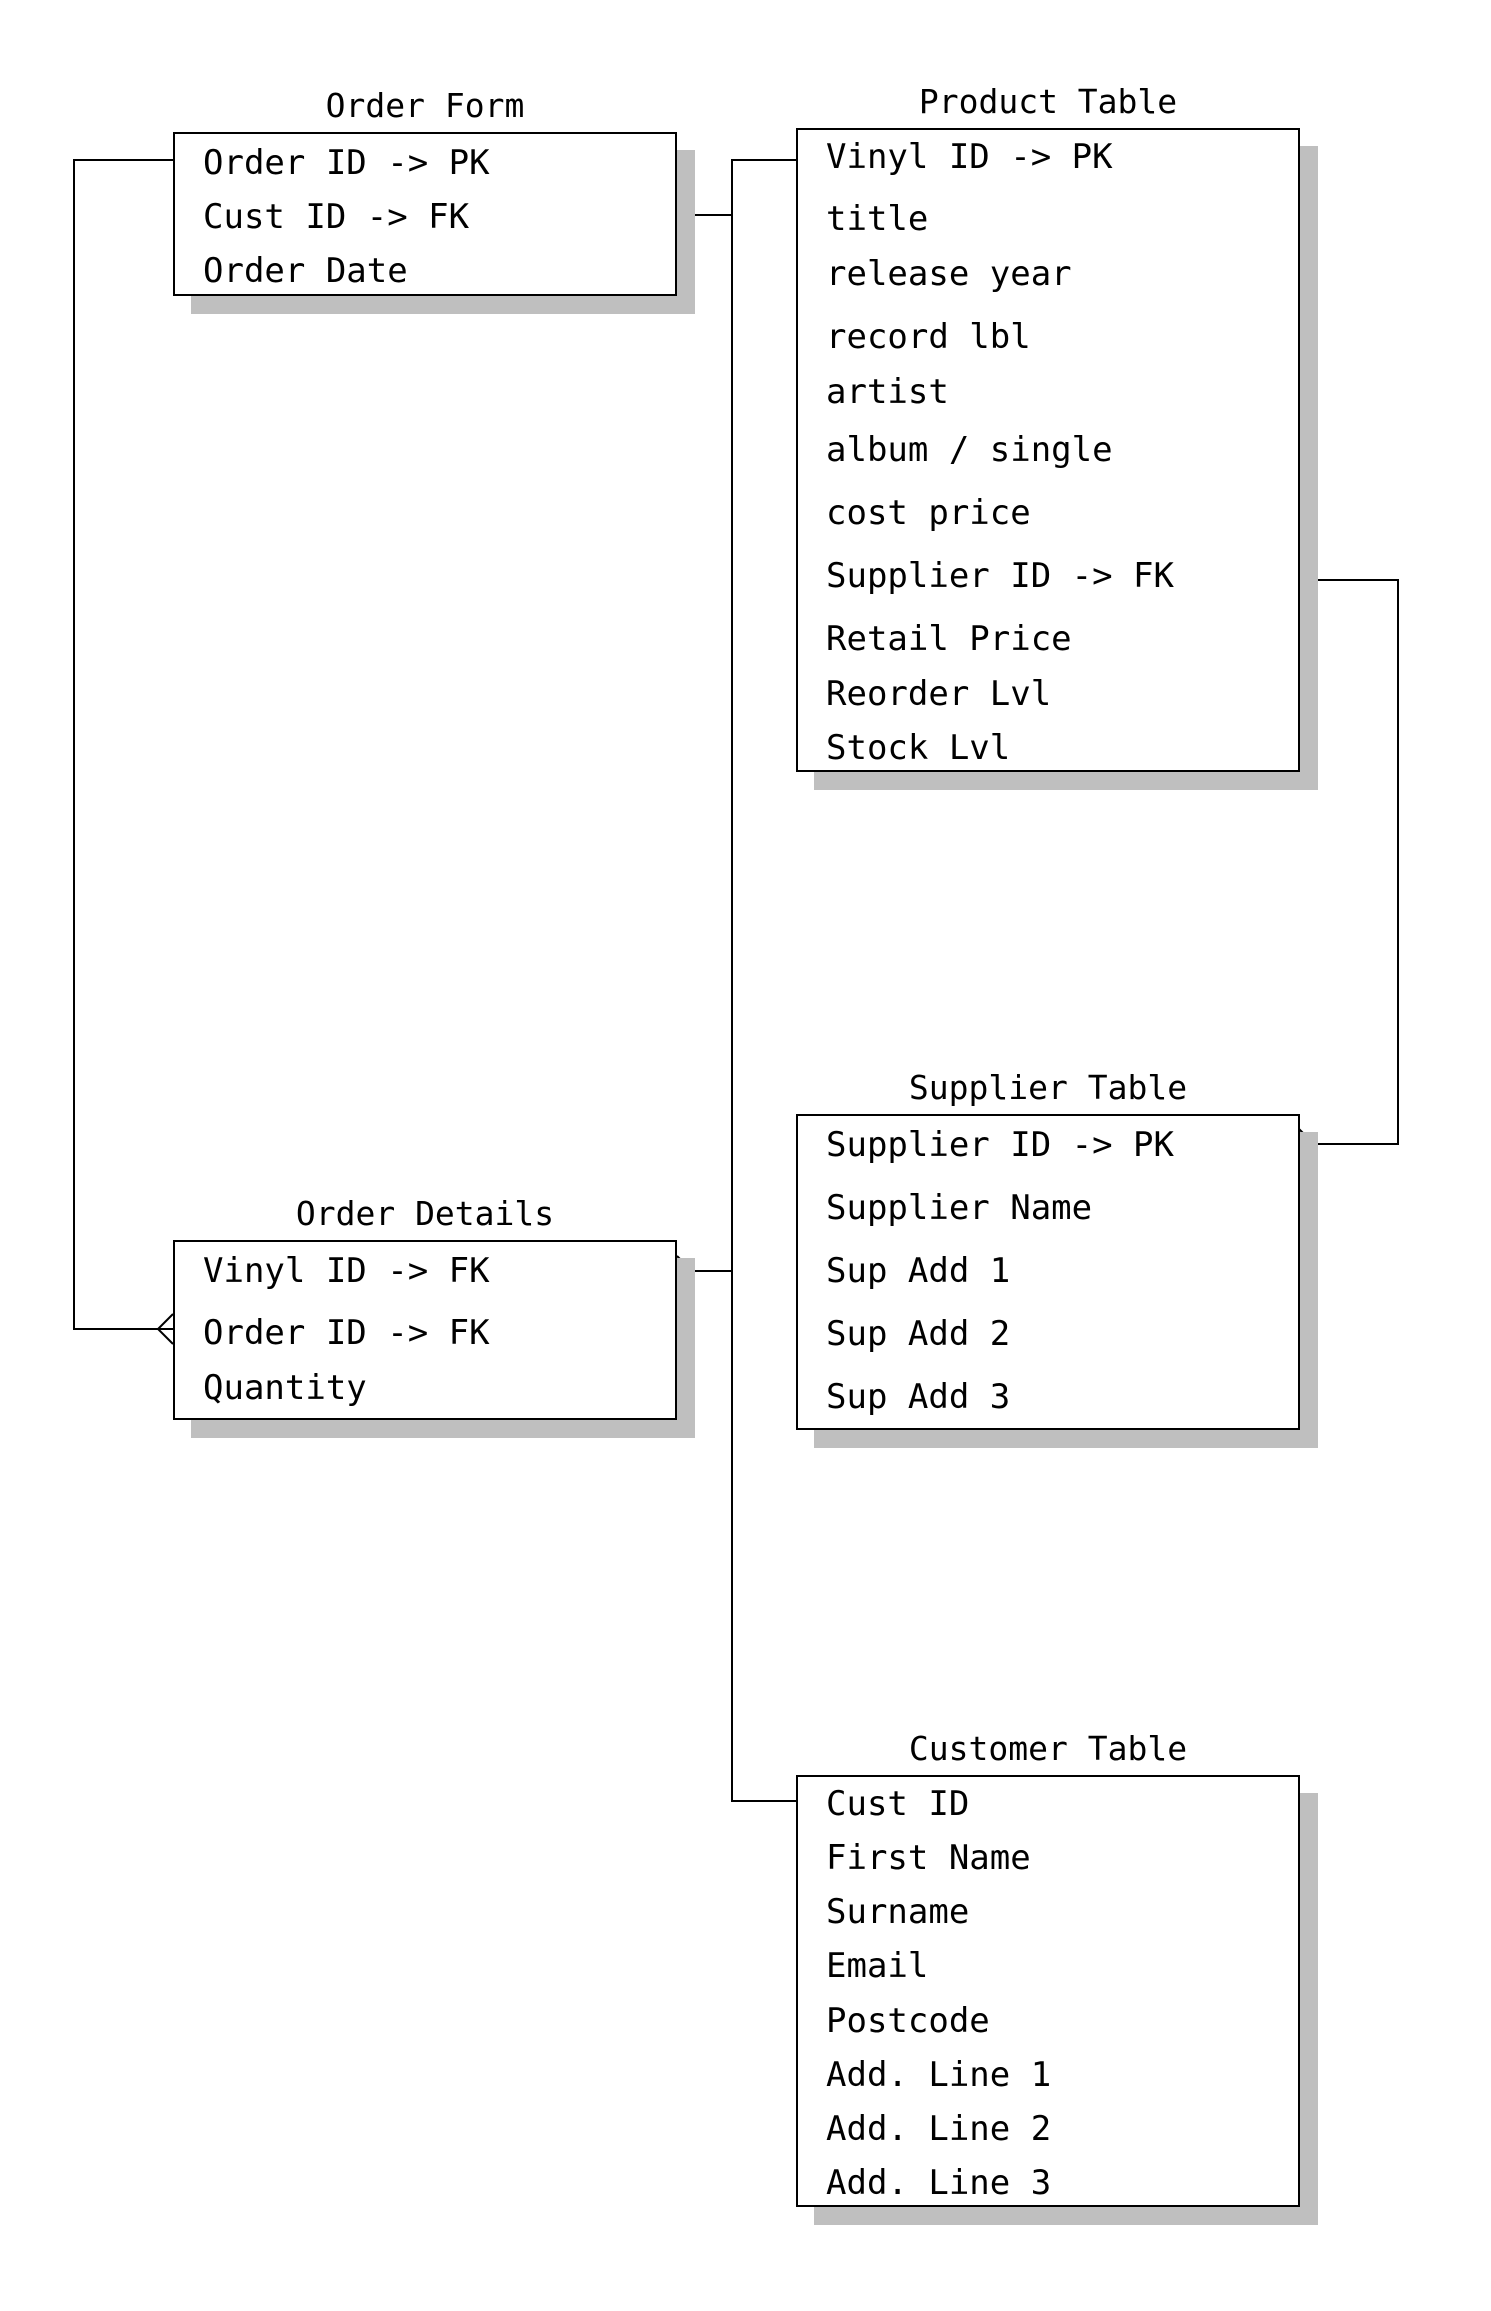  Describe the element at coordinates (346, 163) in the screenshot. I see `field-row: Order ID -> PK` at that location.